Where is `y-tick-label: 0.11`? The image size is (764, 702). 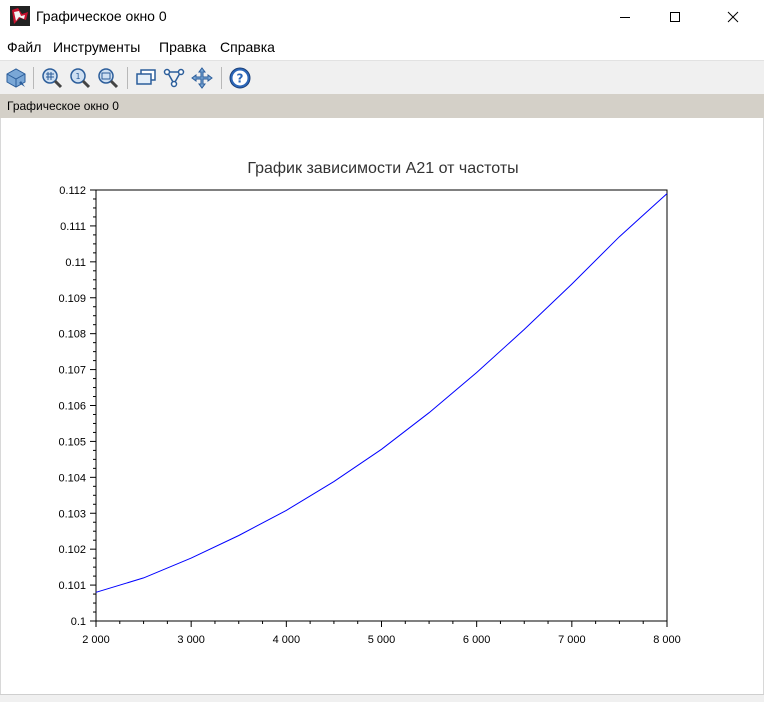
y-tick-label: 0.11 is located at coordinates (75, 263).